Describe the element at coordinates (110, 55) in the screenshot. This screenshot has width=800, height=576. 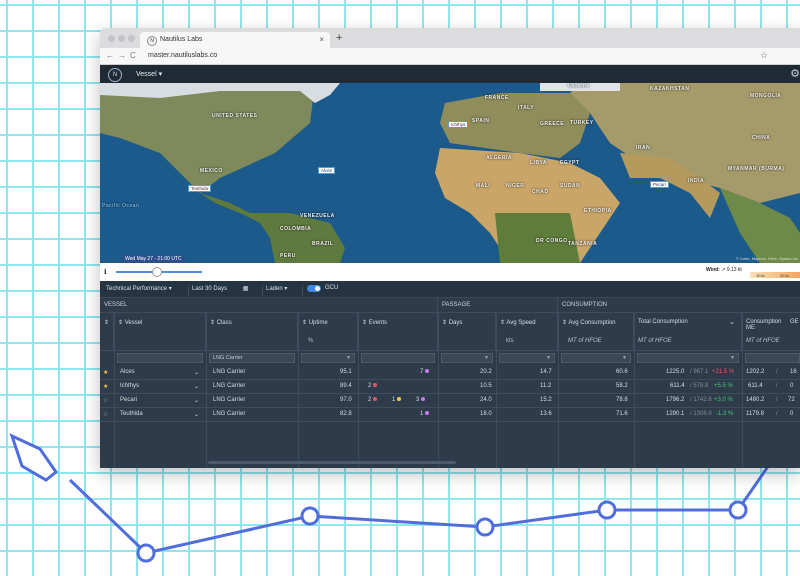
I see `back-icon: ←` at that location.